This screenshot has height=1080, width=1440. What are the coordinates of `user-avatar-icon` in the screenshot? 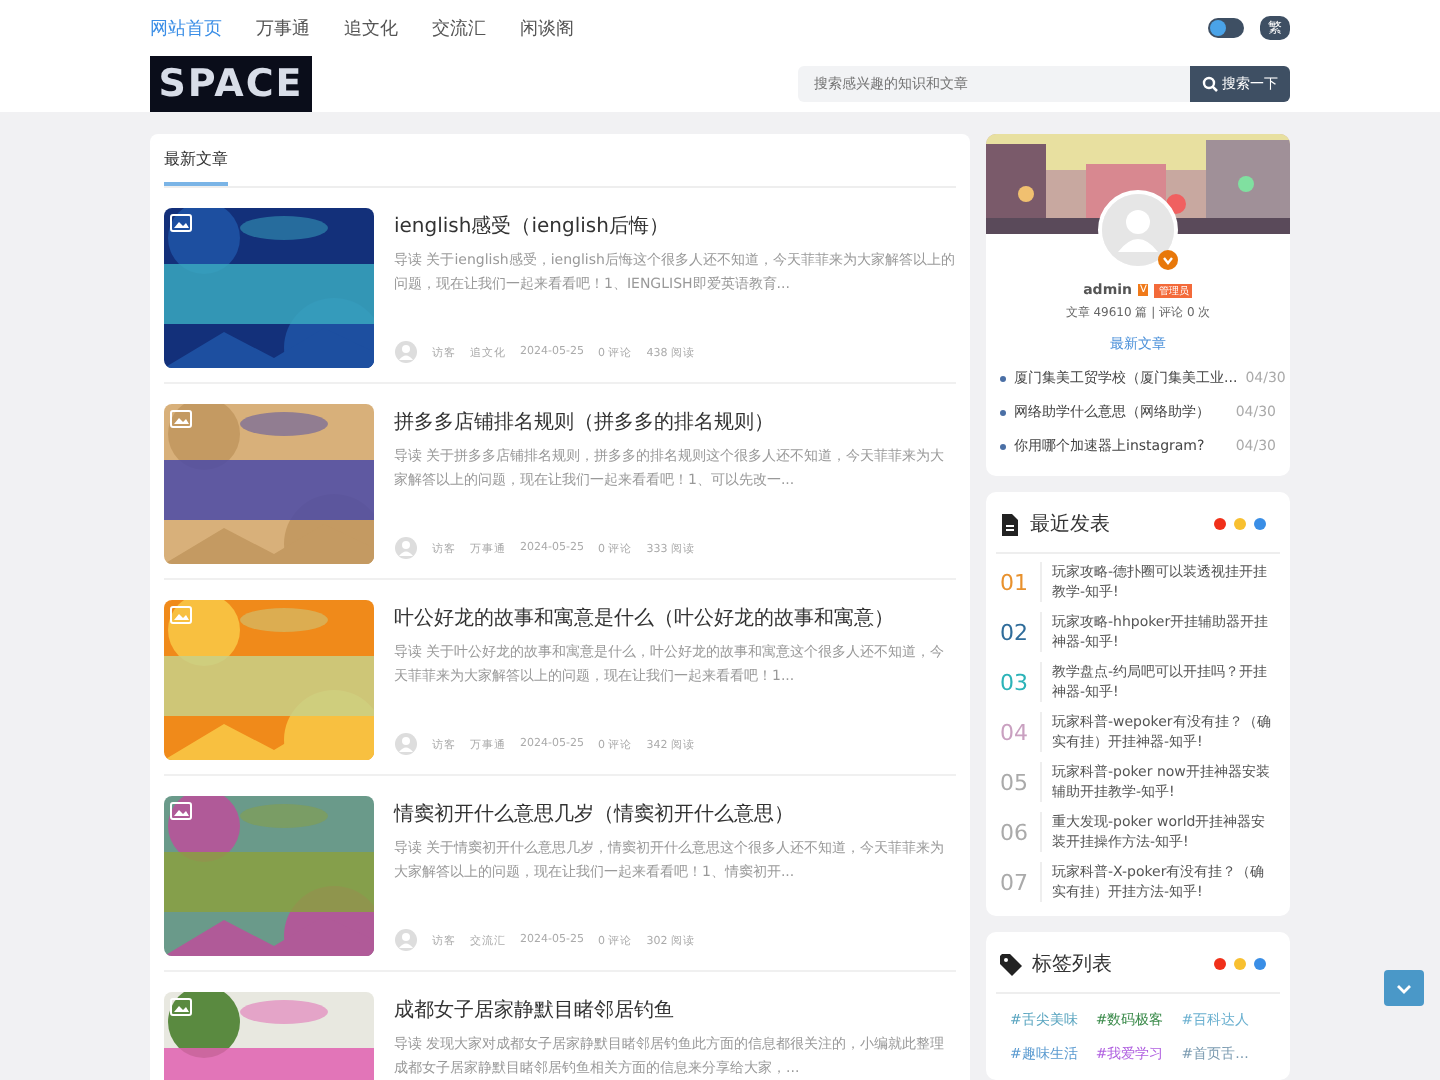 It's located at (1138, 230).